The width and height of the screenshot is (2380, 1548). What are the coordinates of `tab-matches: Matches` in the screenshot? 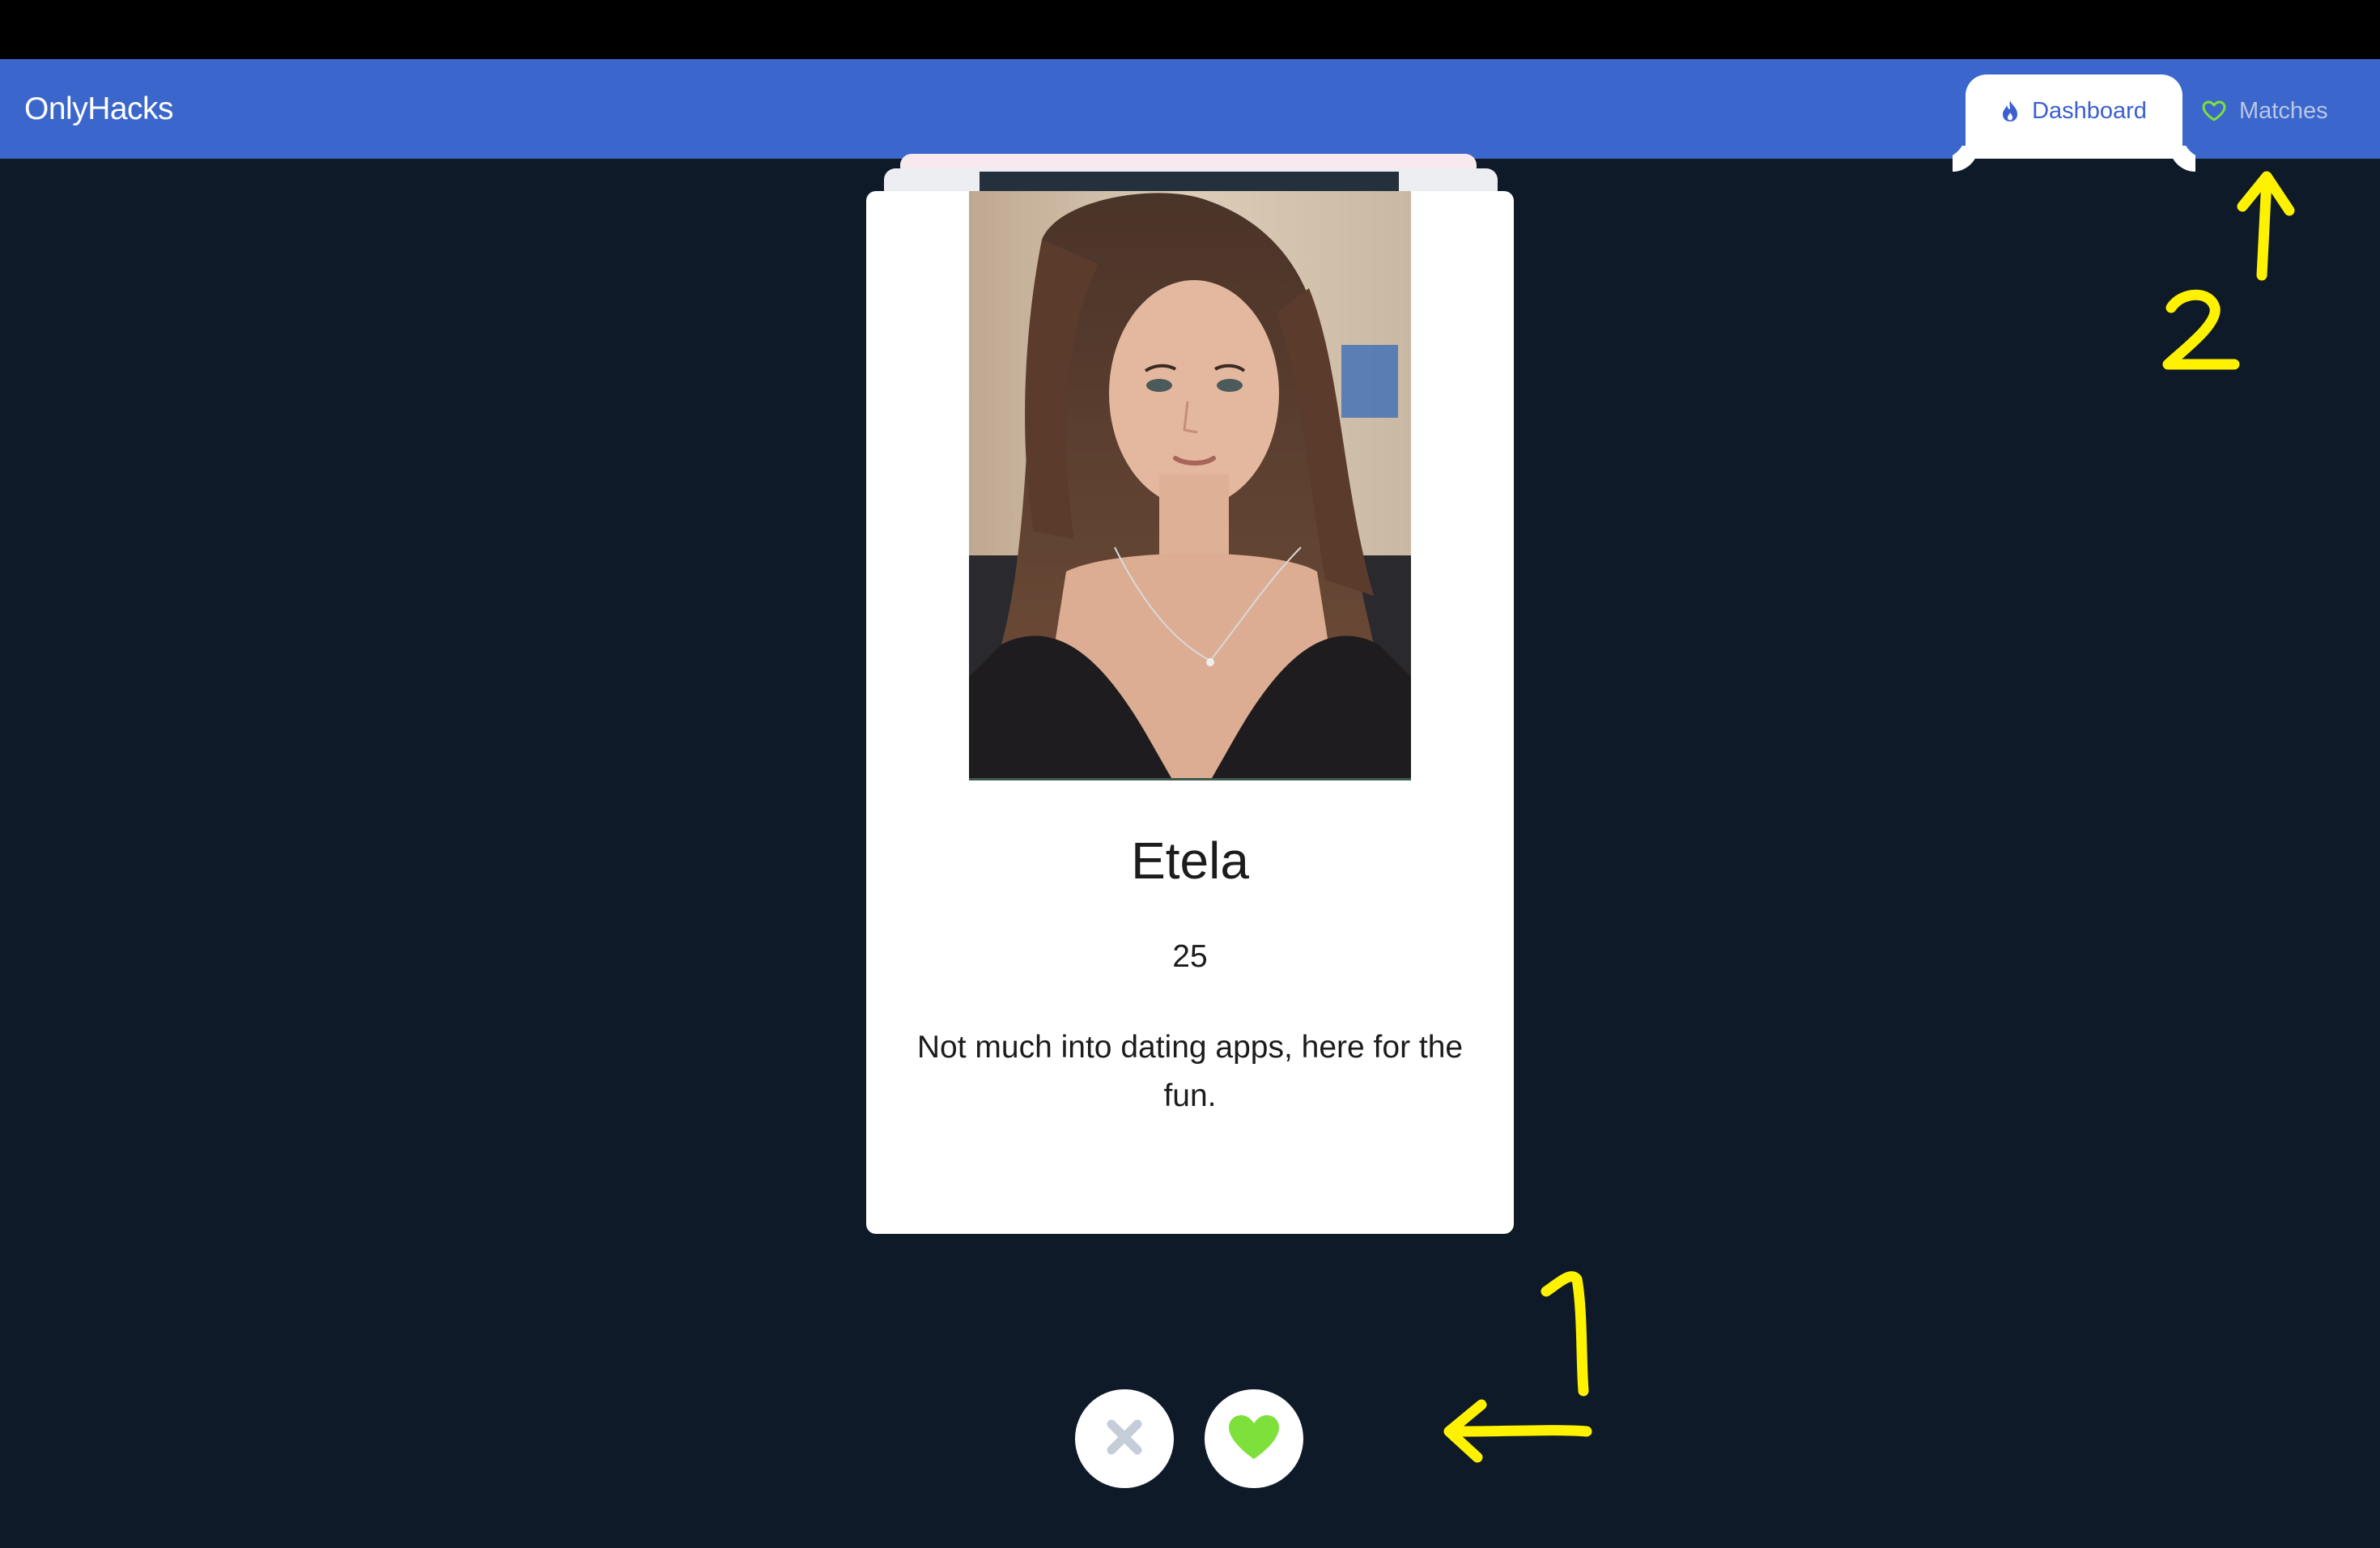 It's located at (2283, 116).